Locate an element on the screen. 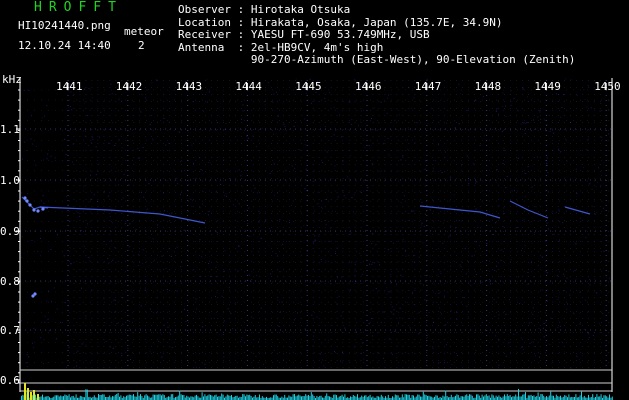  freq-tick-label: 1.1 is located at coordinates (10, 129).